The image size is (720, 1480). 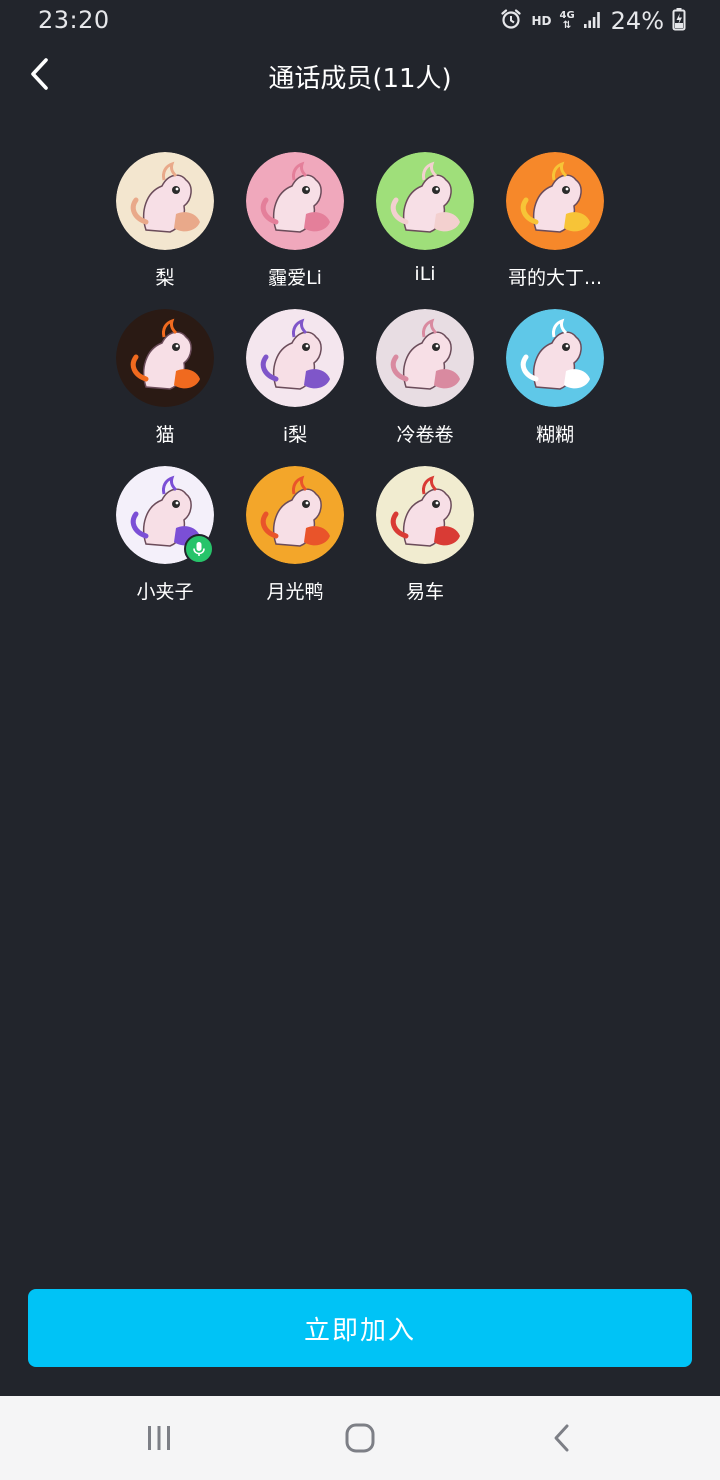 I want to click on member-item: i梨, so click(x=295, y=387).